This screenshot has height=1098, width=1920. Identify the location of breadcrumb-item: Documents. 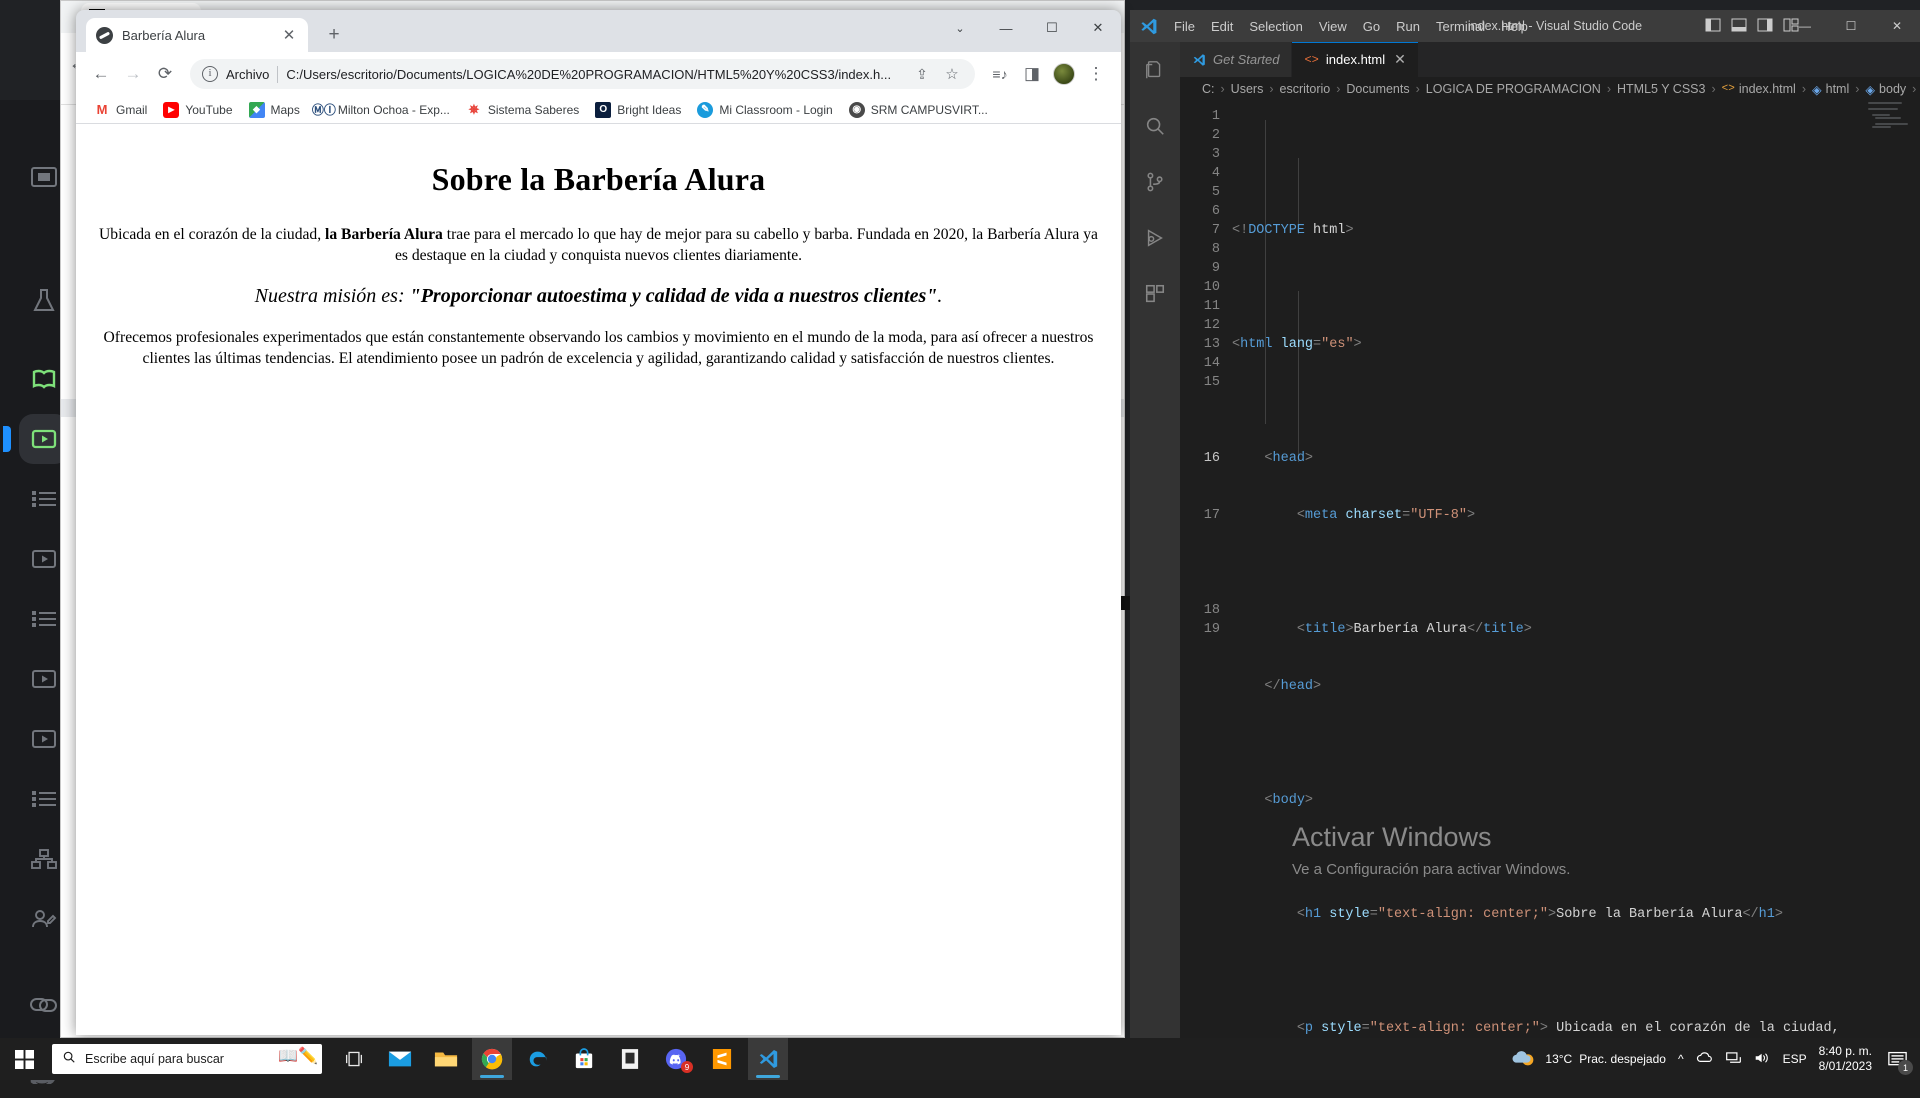
(1377, 89).